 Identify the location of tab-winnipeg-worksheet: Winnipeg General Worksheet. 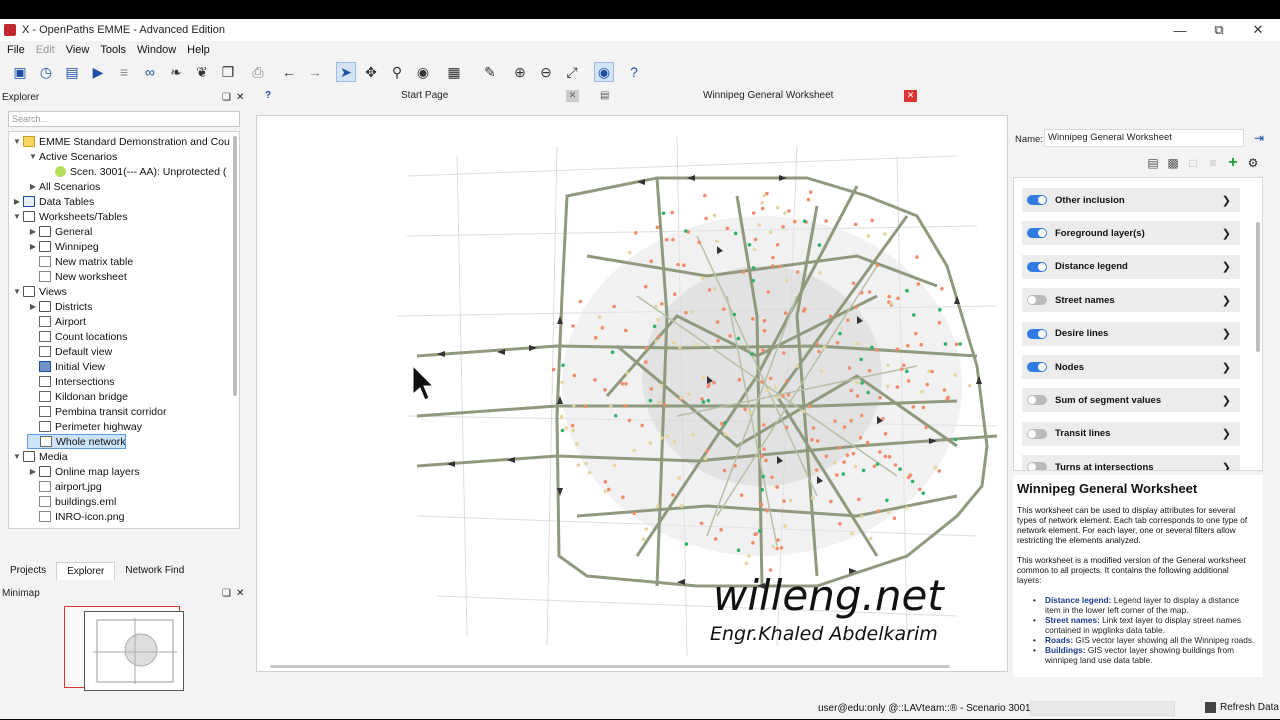
(768, 95).